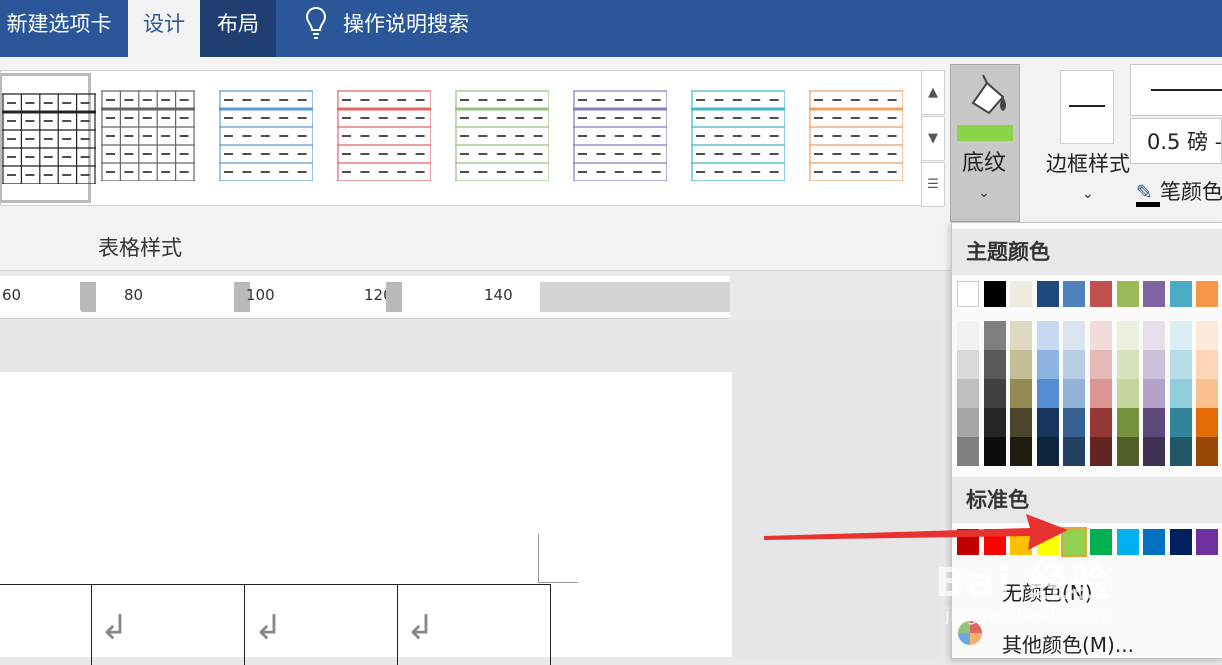 The image size is (1222, 665). Describe the element at coordinates (1176, 141) in the screenshot. I see `pen-weight-select: 0.5 磅 –` at that location.